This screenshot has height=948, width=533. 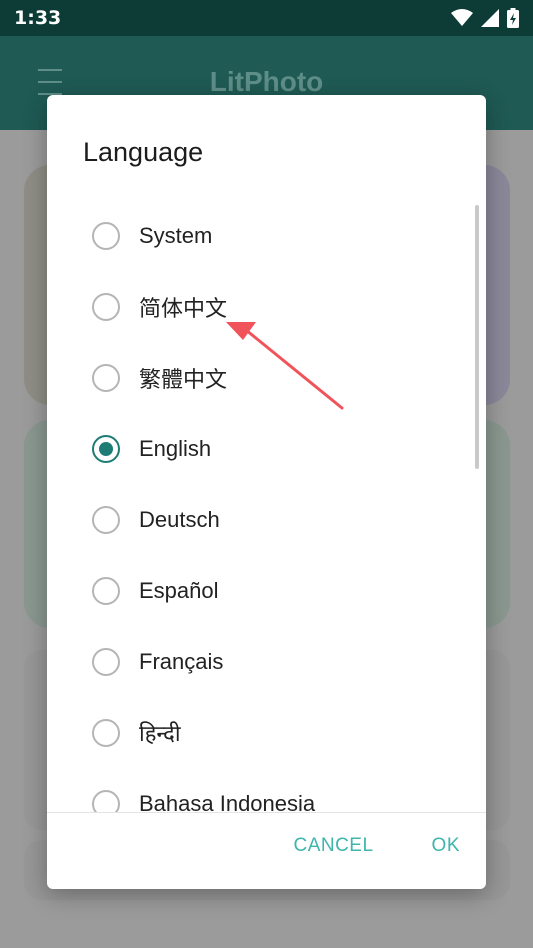 I want to click on language-option: हिन्दी, so click(x=266, y=732).